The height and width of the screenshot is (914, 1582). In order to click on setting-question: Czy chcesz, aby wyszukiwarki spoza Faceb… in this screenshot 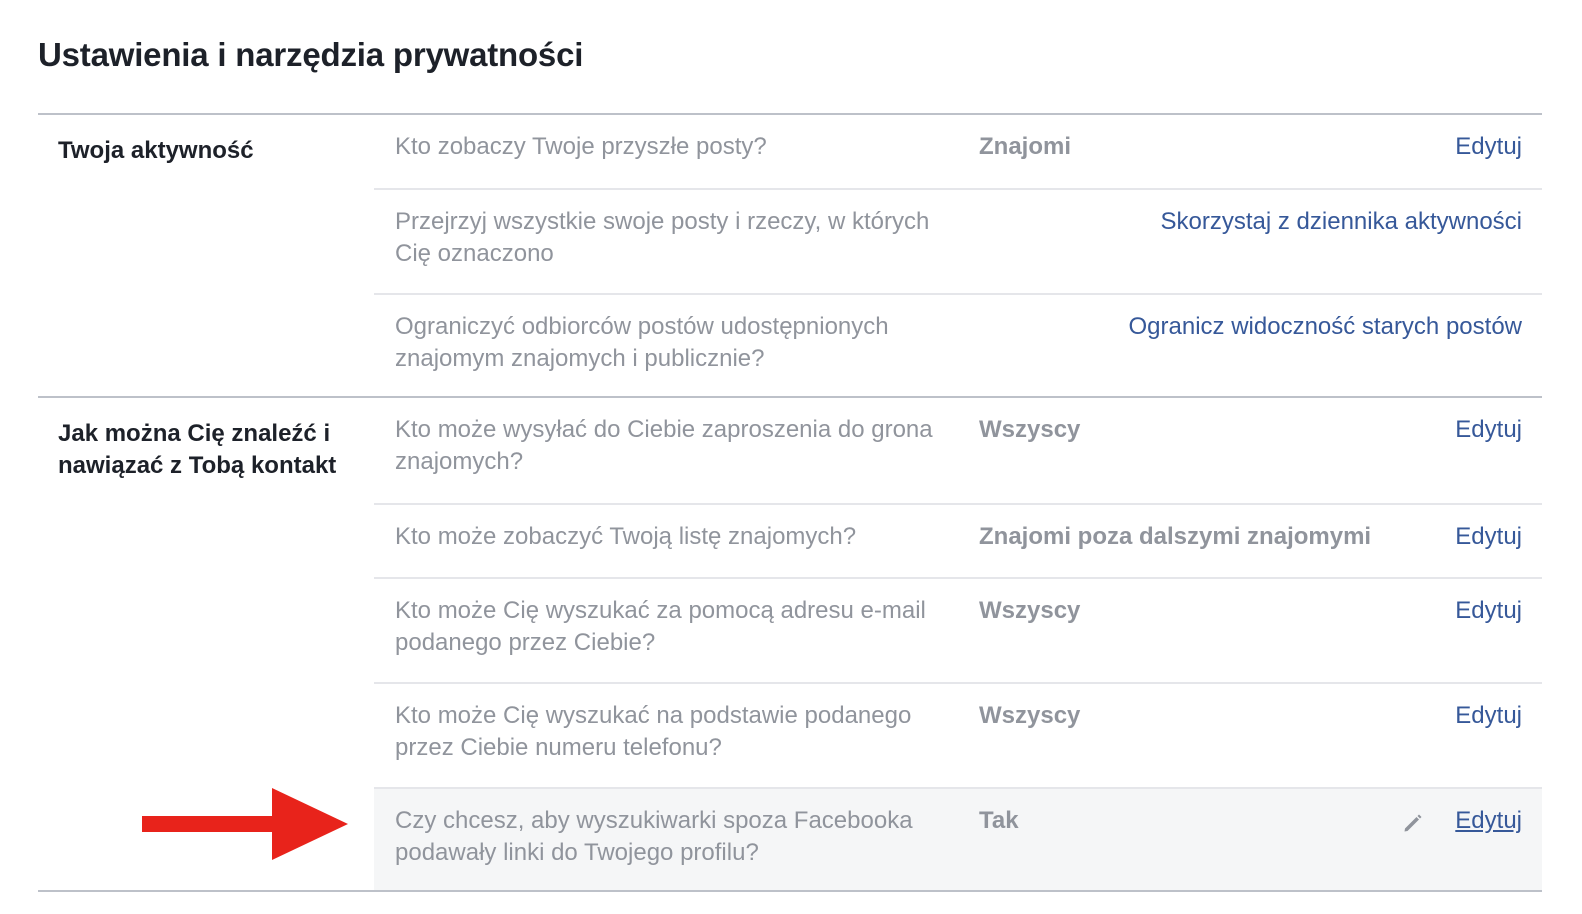, I will do `click(654, 836)`.